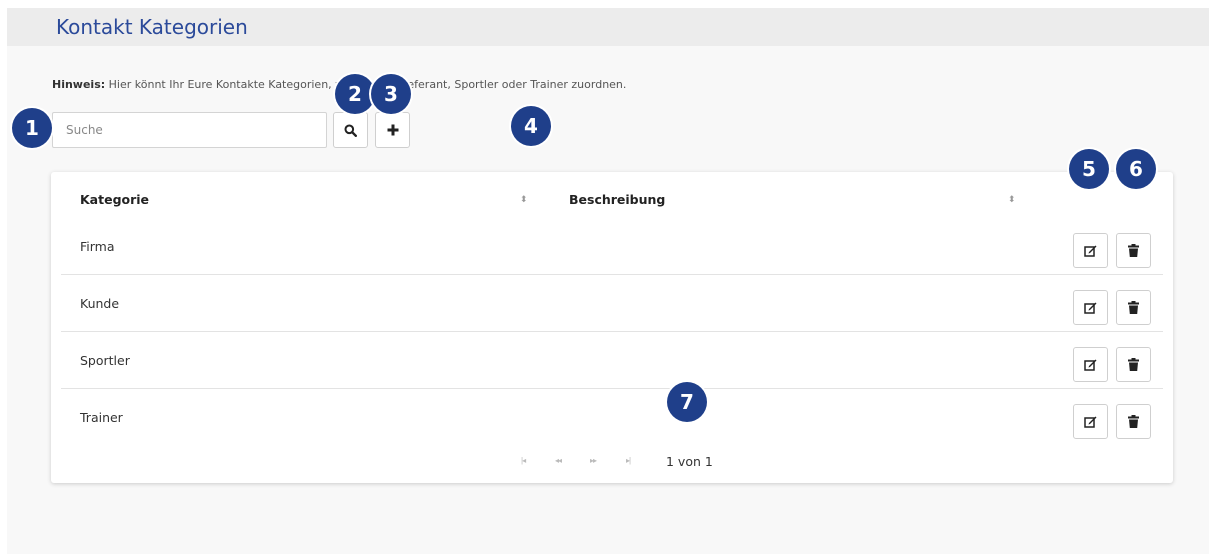 The height and width of the screenshot is (554, 1209). I want to click on table-row: Trainer, so click(612, 417).